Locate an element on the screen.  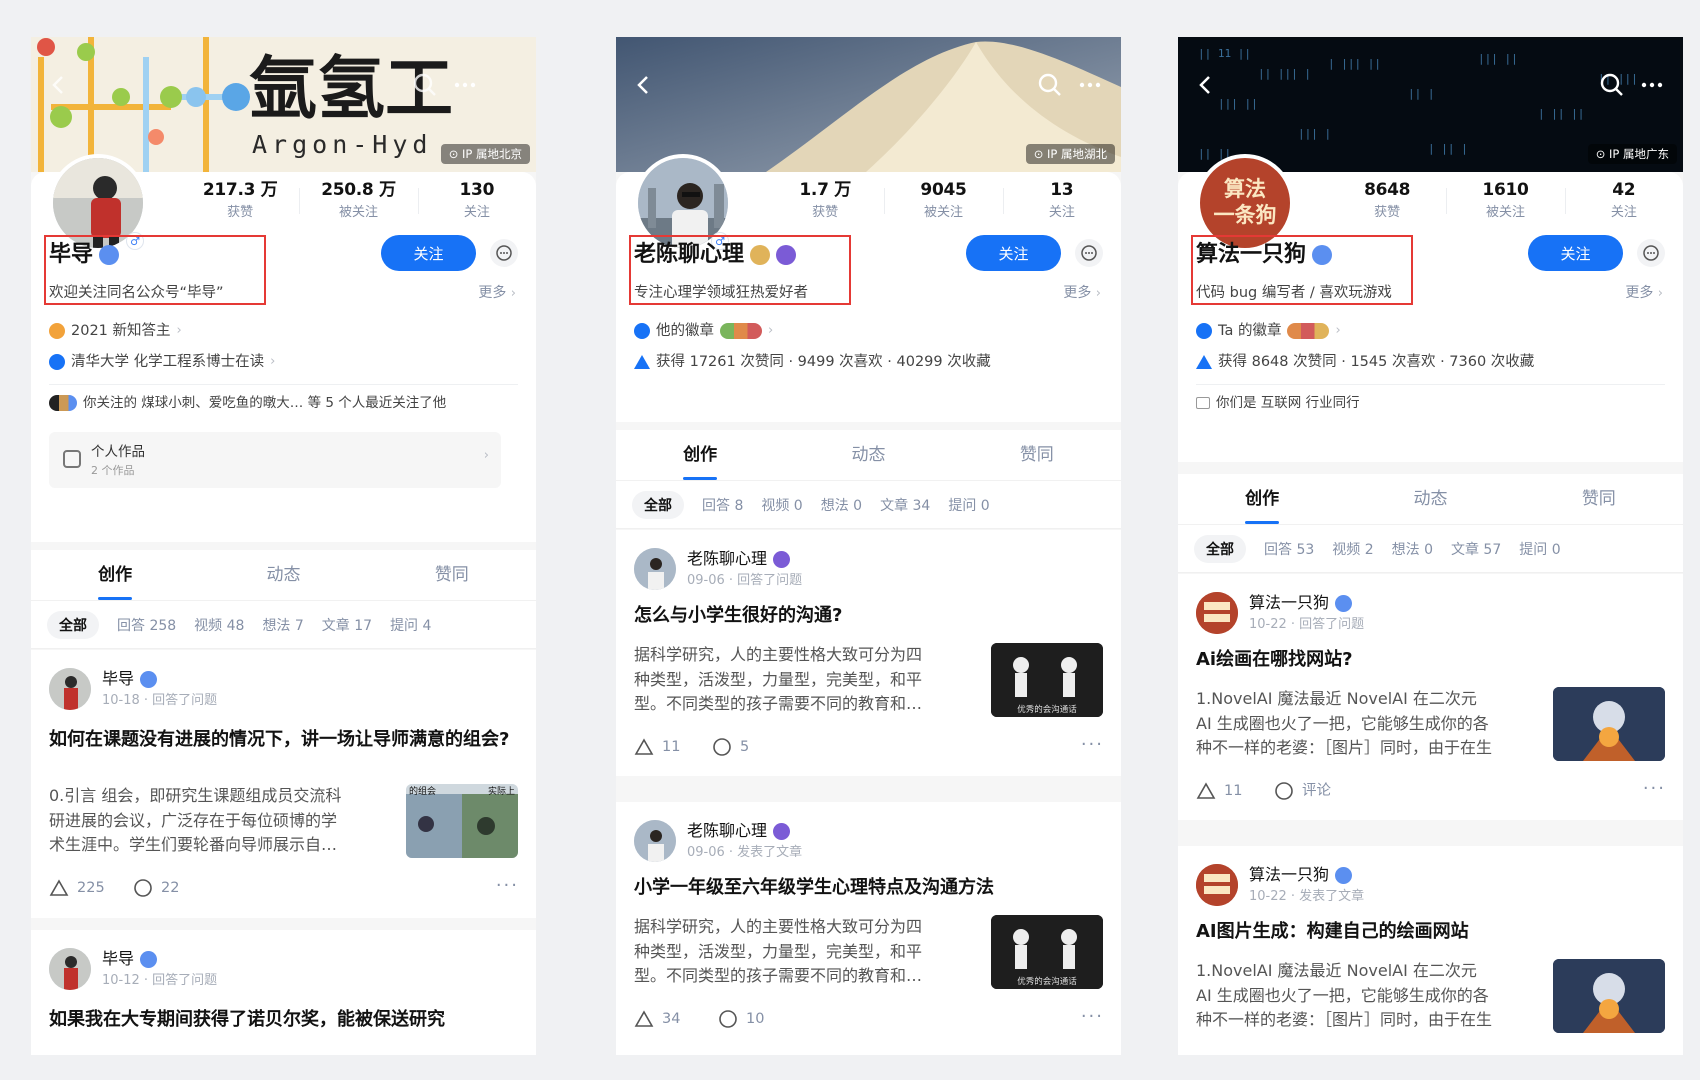
post-title: Ai绘画在哪找网站? is located at coordinates (1430, 660).